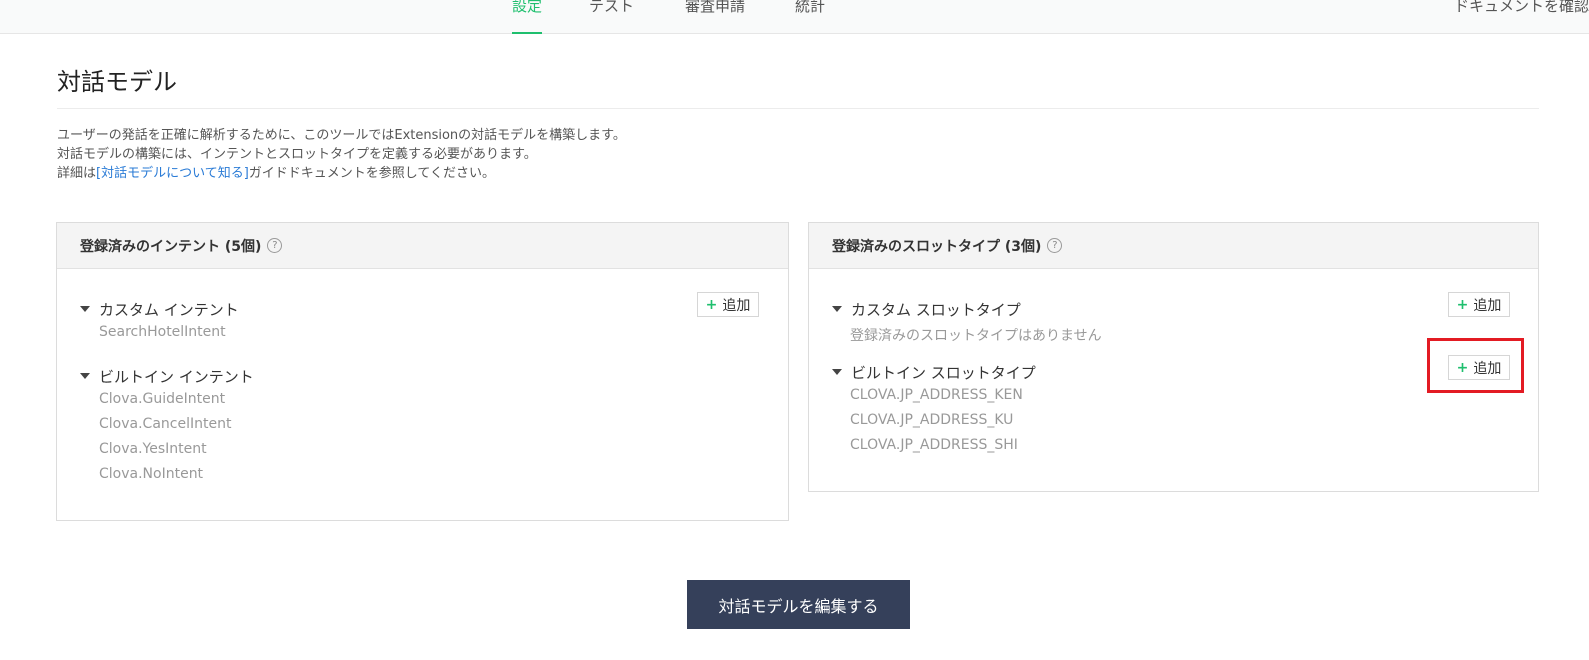  I want to click on tab-test: テスト, so click(611, 17).